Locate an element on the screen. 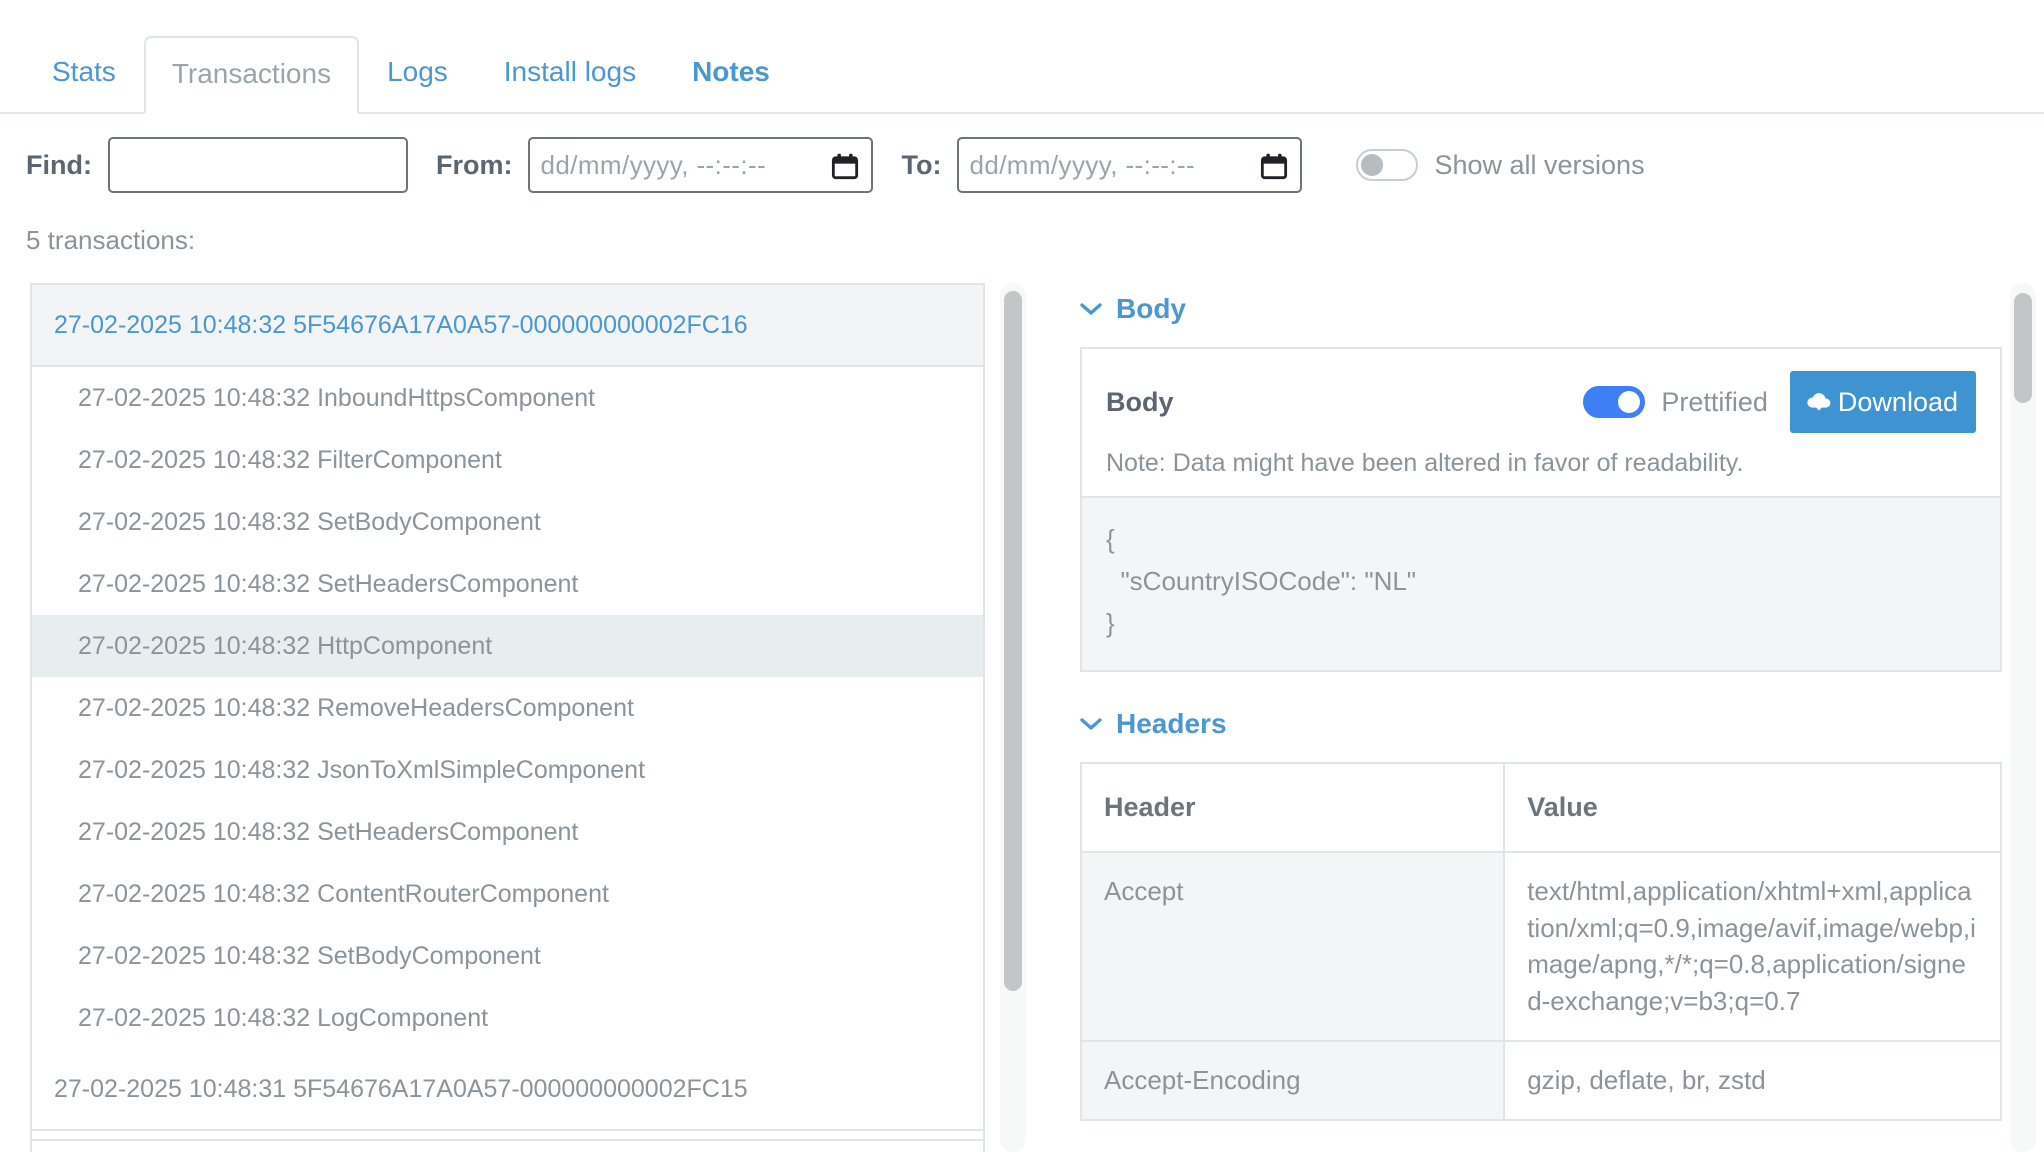 This screenshot has height=1152, width=2044. headers-table-col-header: Header is located at coordinates (1293, 807).